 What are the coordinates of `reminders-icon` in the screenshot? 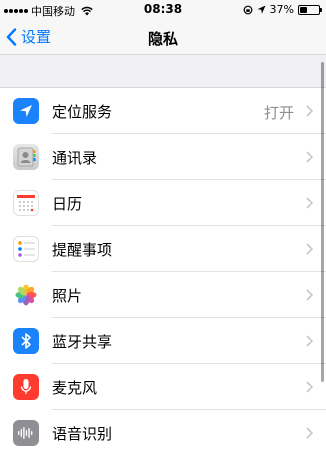 It's located at (26, 249).